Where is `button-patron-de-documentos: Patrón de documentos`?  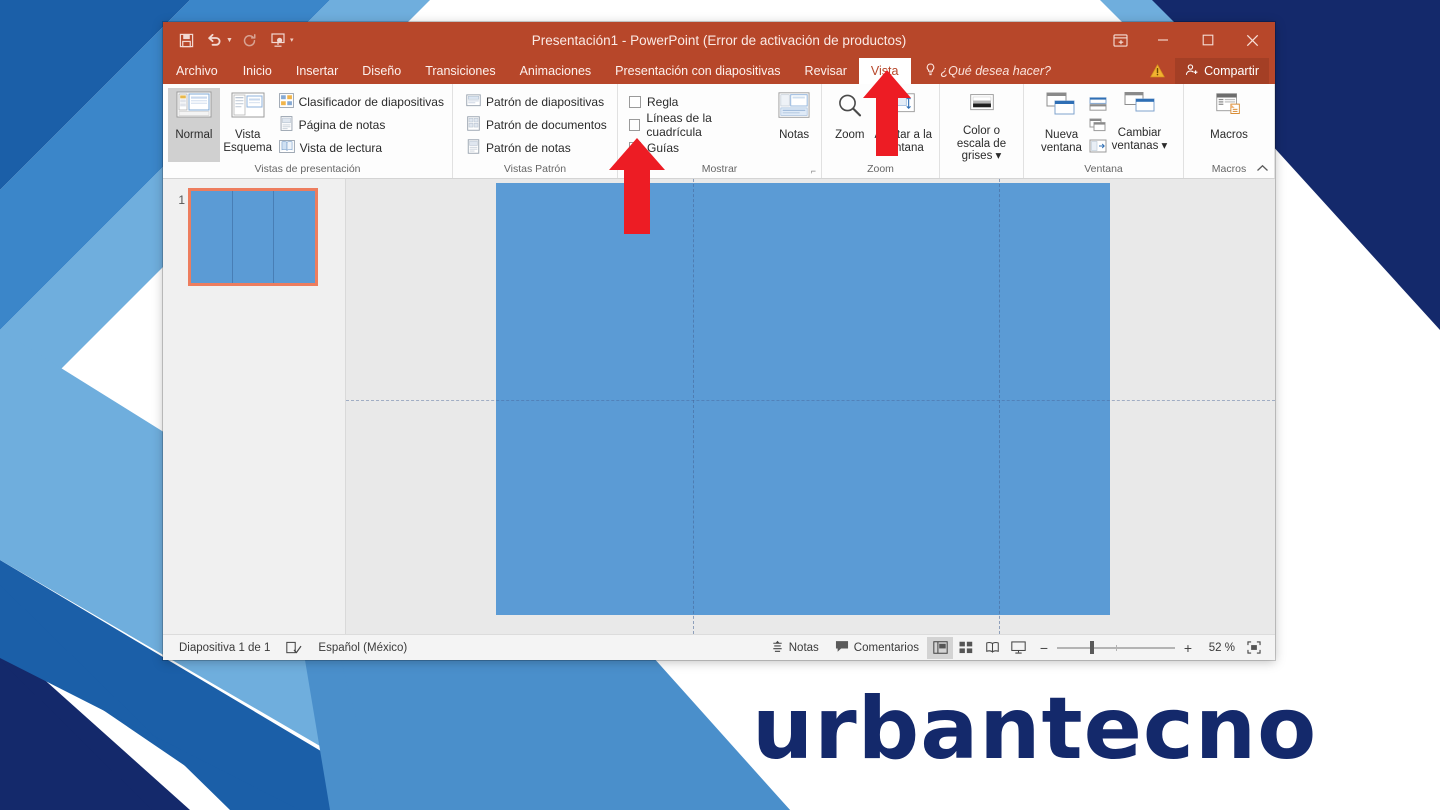 button-patron-de-documentos: Patrón de documentos is located at coordinates (536, 125).